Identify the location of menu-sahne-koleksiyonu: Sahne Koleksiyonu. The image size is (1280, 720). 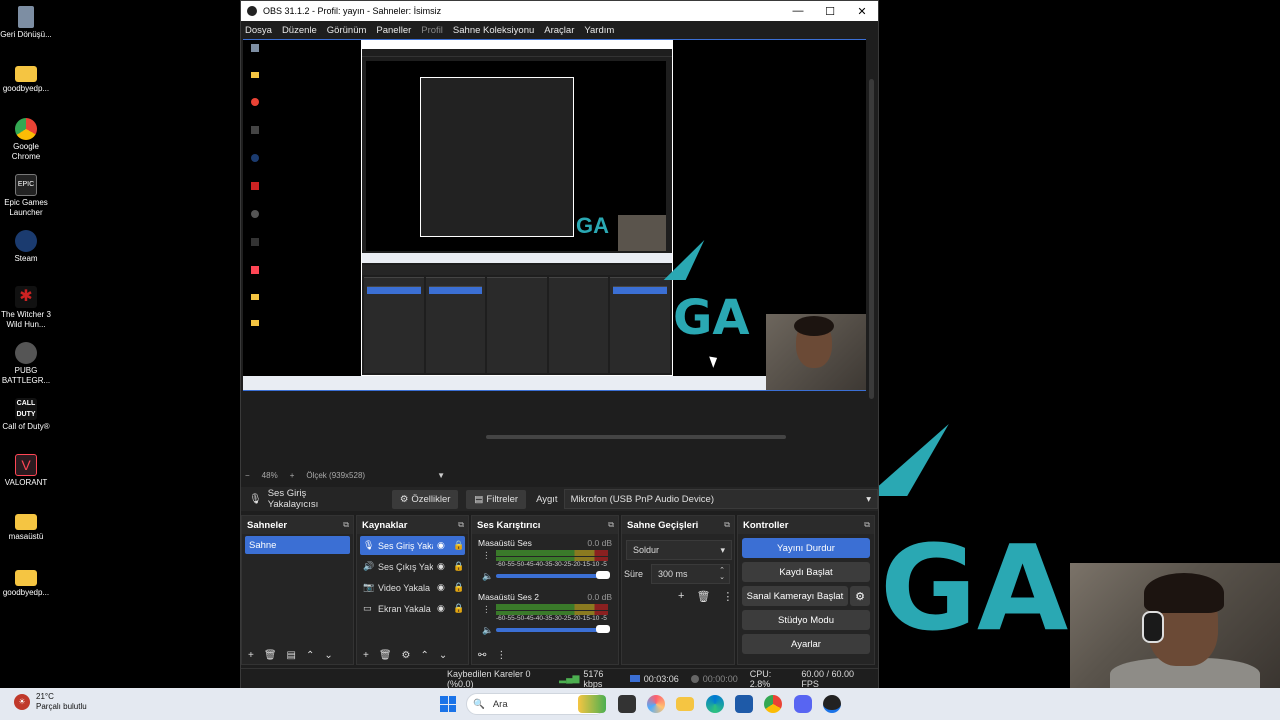
(493, 30).